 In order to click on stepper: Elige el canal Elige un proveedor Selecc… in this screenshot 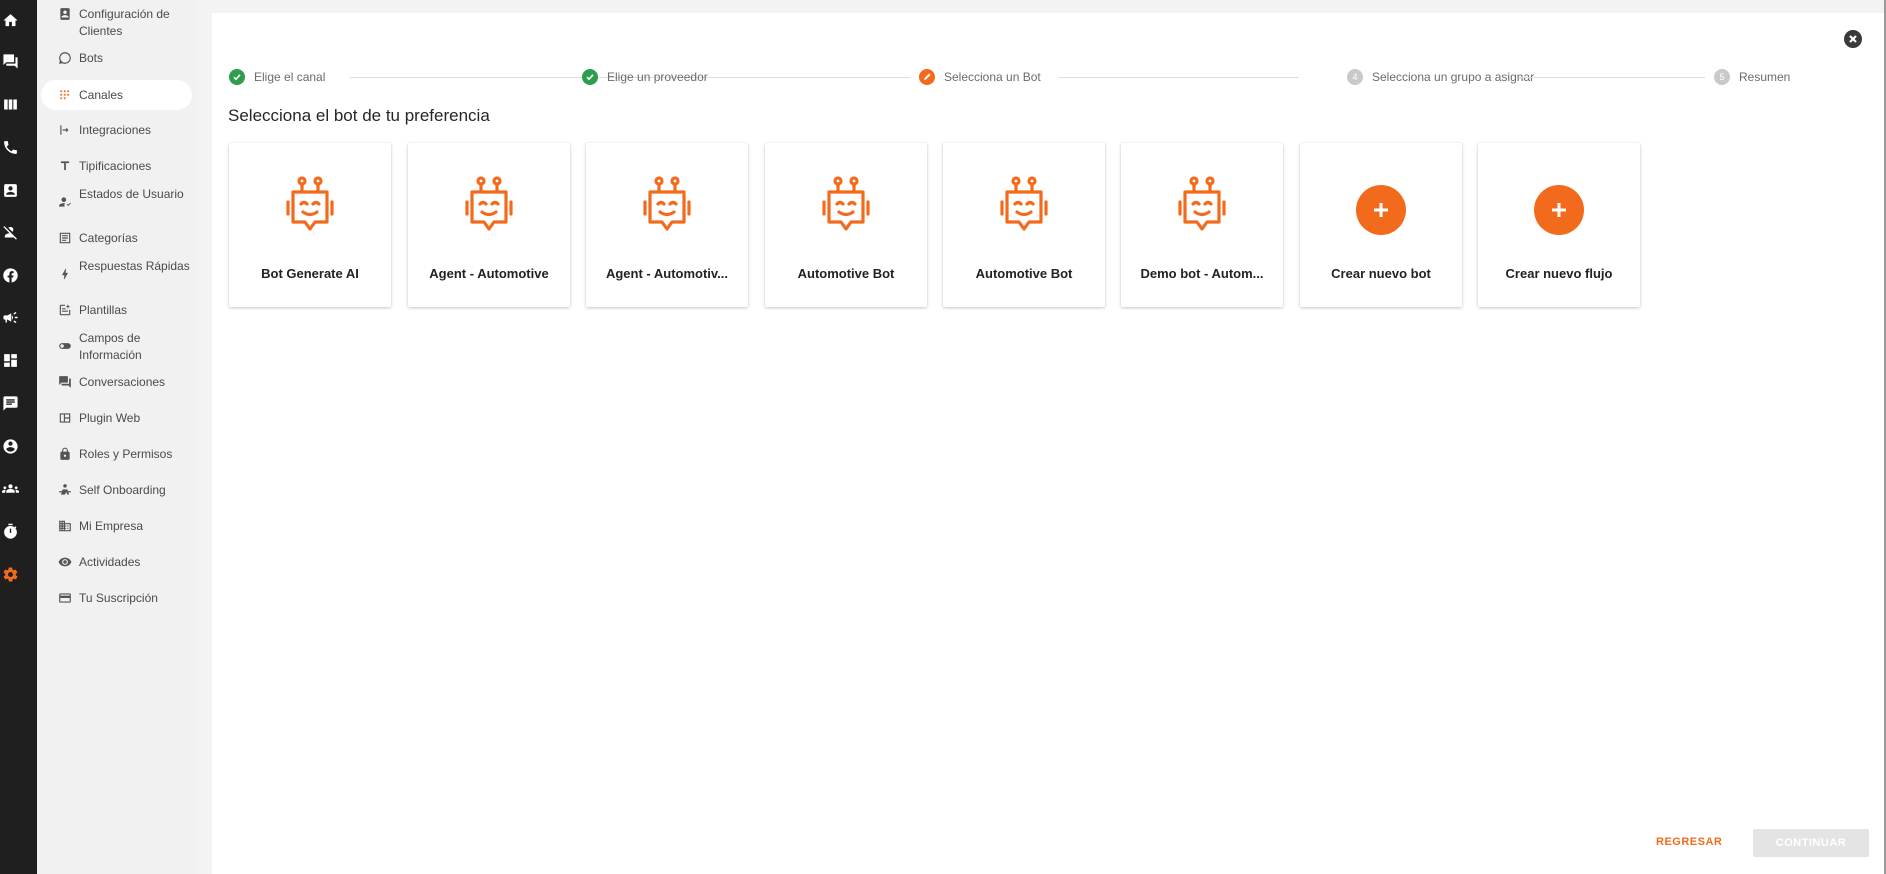, I will do `click(1057, 77)`.